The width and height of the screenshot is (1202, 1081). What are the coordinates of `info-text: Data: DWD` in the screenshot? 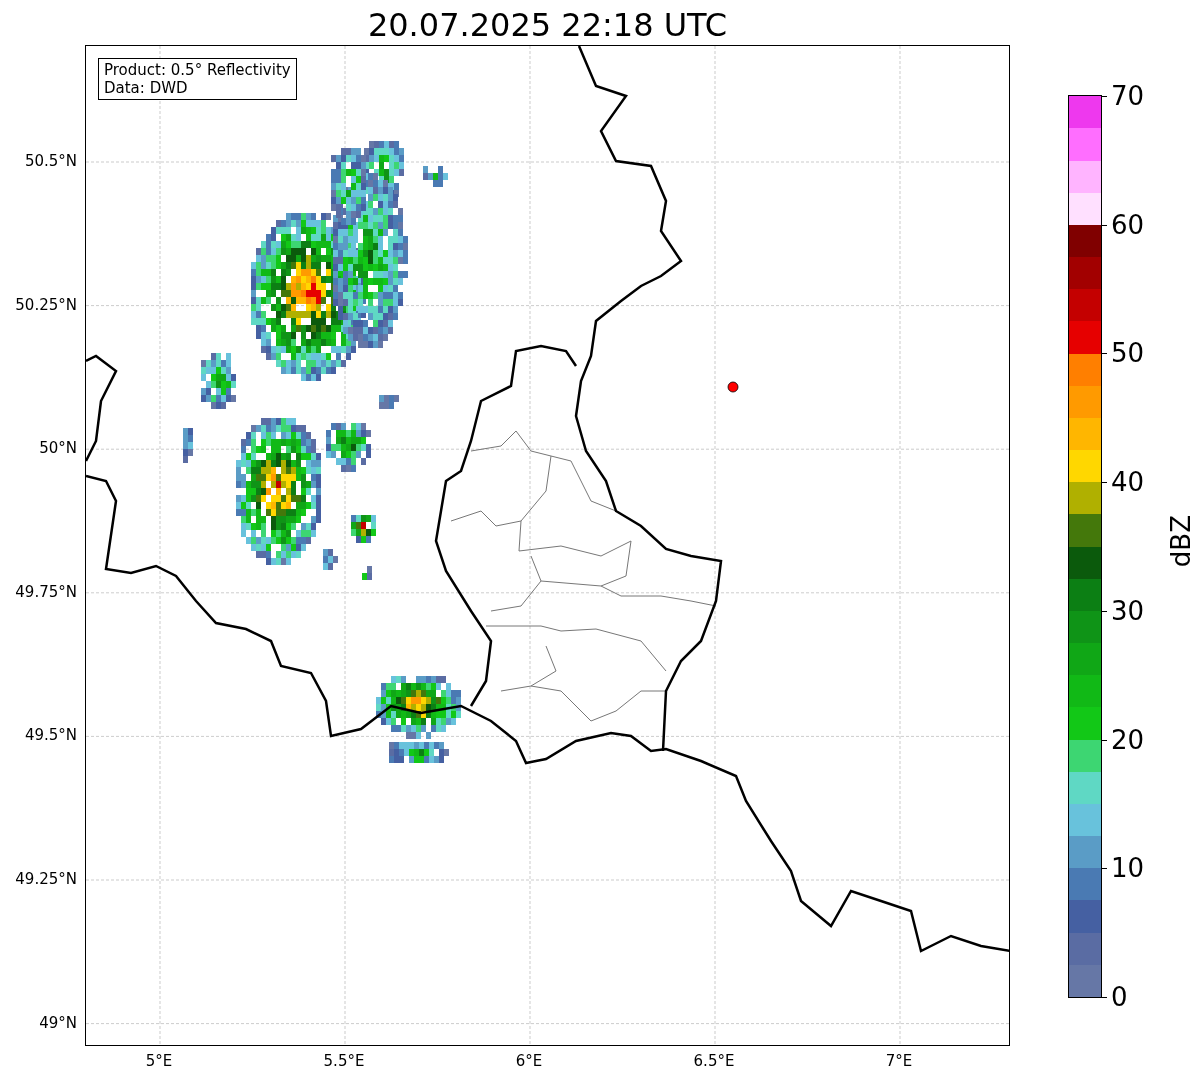 It's located at (146, 88).